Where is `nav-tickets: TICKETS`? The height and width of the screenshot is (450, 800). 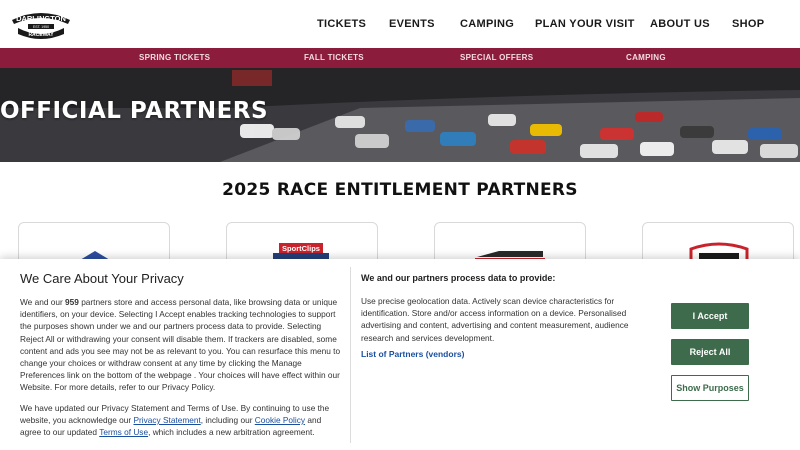
nav-tickets: TICKETS is located at coordinates (341, 24).